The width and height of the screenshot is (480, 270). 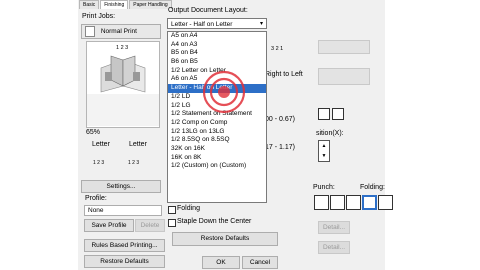 What do you see at coordinates (330, 133) in the screenshot?
I see `position-label: sition(X):` at bounding box center [330, 133].